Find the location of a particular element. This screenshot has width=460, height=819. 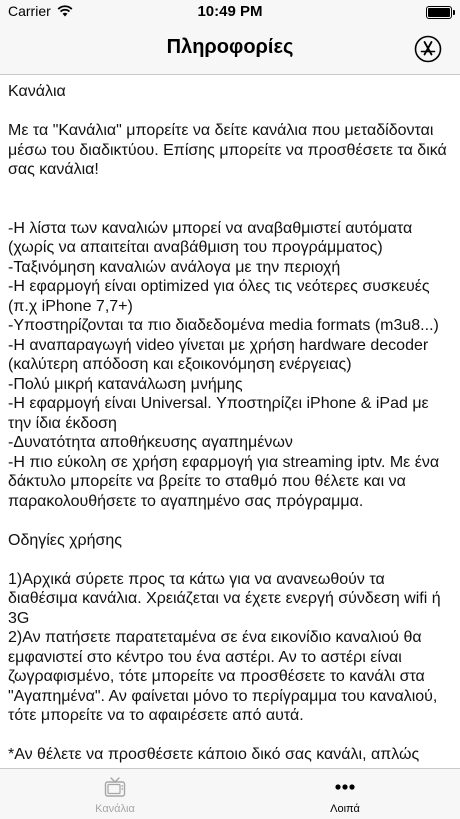

tab-more: Λοιπά is located at coordinates (345, 794).